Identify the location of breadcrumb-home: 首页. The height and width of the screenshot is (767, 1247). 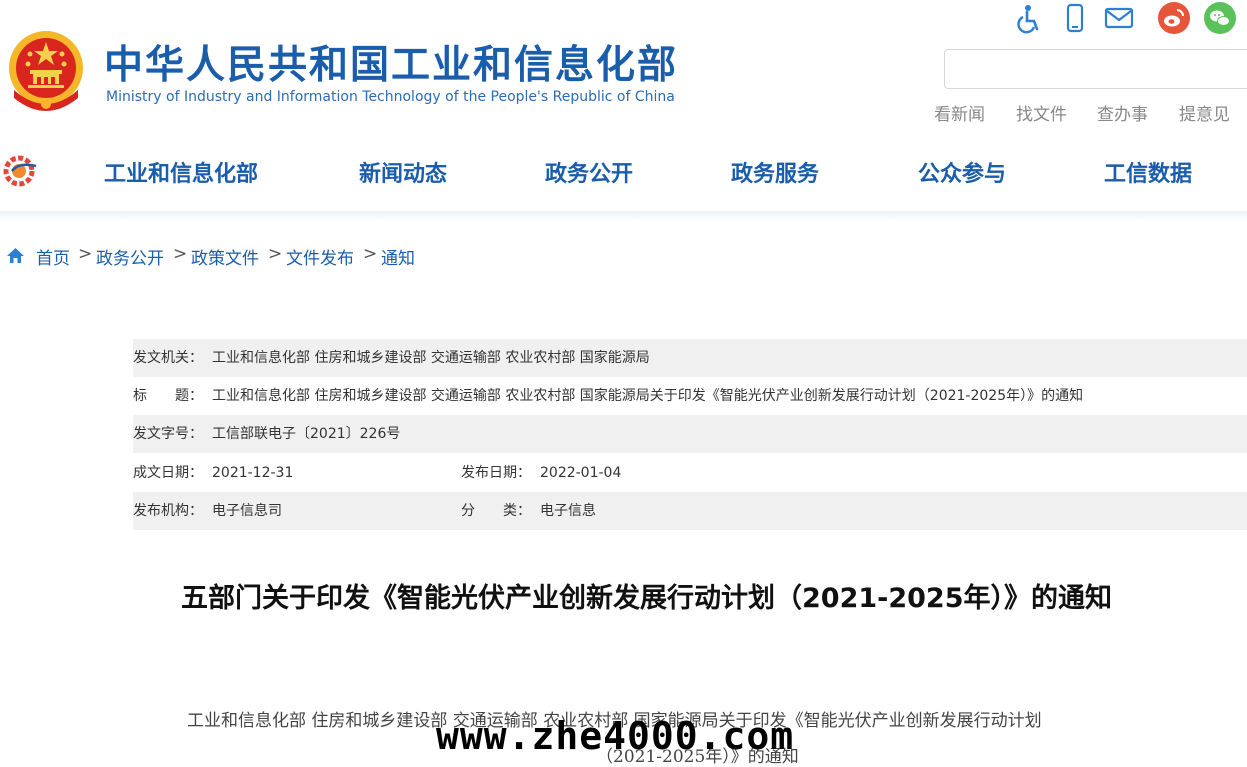
(53, 256).